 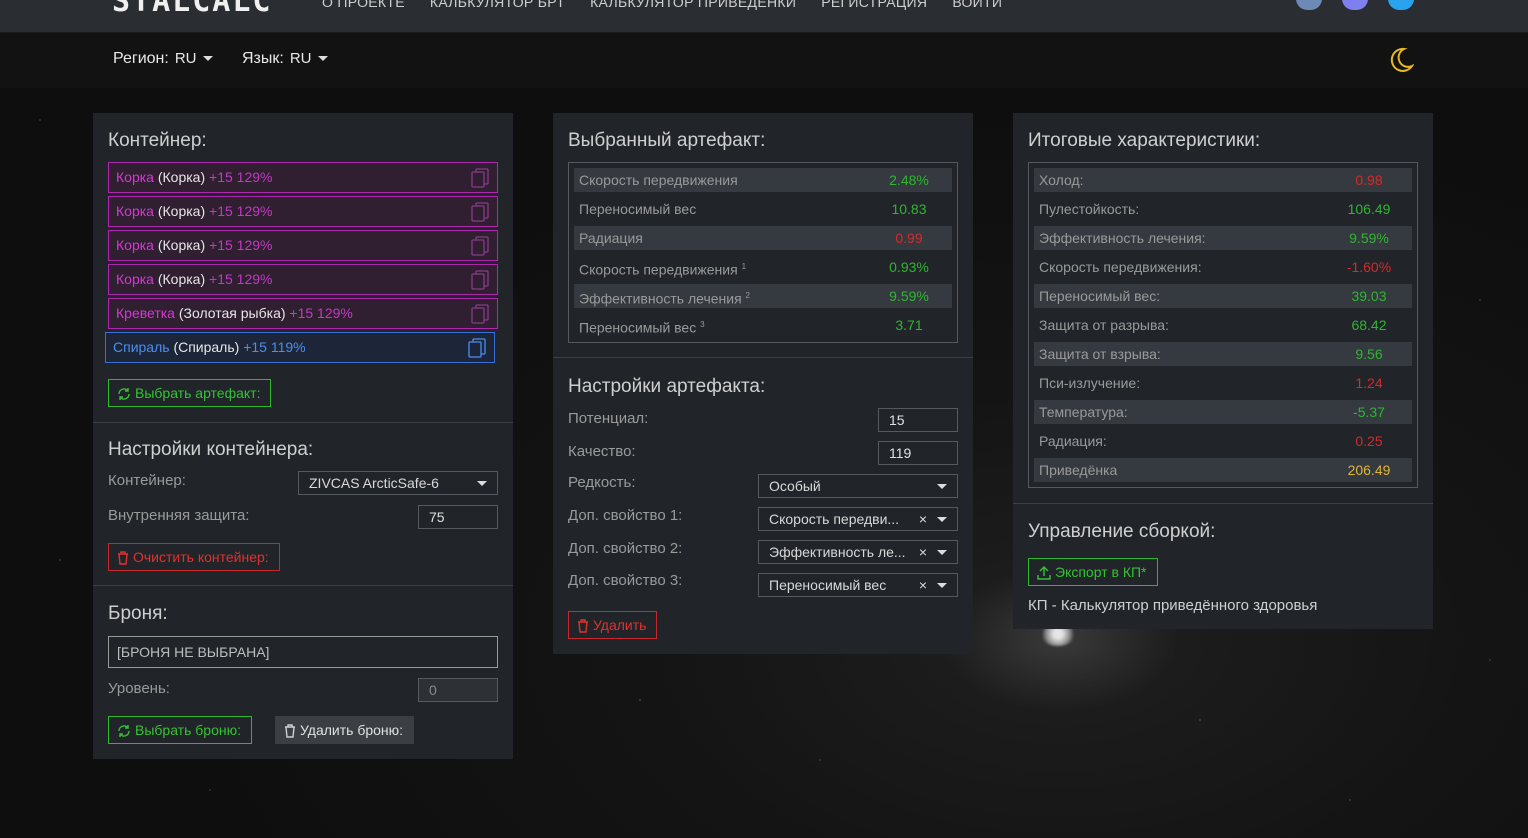 What do you see at coordinates (764, 60) in the screenshot?
I see `settings-bar: Регион: RU Язык: RU` at bounding box center [764, 60].